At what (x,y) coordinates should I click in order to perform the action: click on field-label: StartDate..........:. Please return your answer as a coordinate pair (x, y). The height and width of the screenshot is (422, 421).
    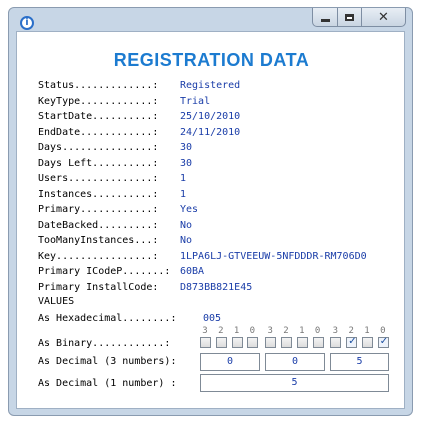
    Looking at the image, I should click on (98, 116).